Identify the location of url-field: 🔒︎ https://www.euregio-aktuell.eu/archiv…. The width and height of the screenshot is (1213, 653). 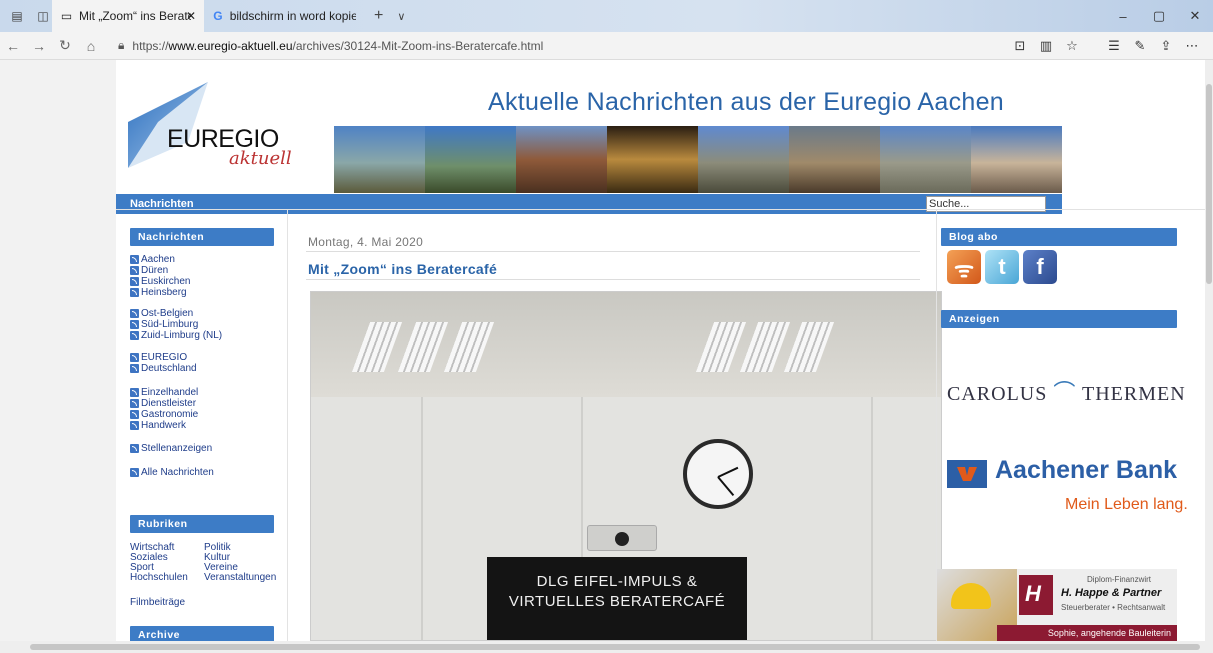
(538, 45).